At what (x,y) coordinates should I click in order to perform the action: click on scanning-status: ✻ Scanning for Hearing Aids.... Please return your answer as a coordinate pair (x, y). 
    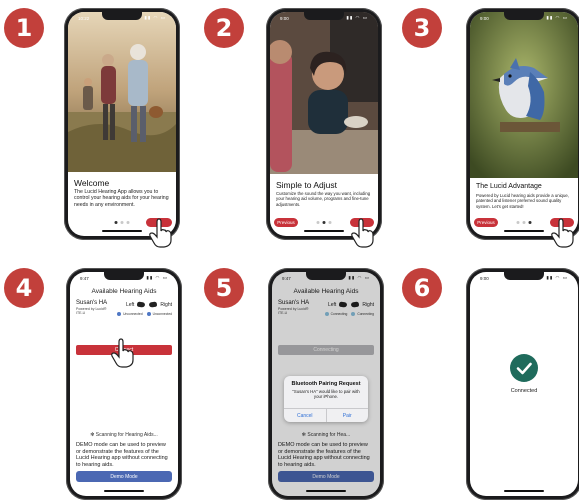
    Looking at the image, I should click on (124, 435).